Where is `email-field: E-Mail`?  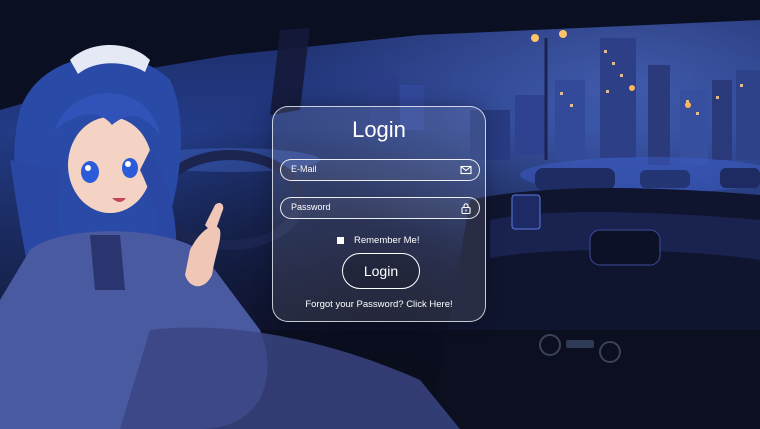 email-field: E-Mail is located at coordinates (380, 170).